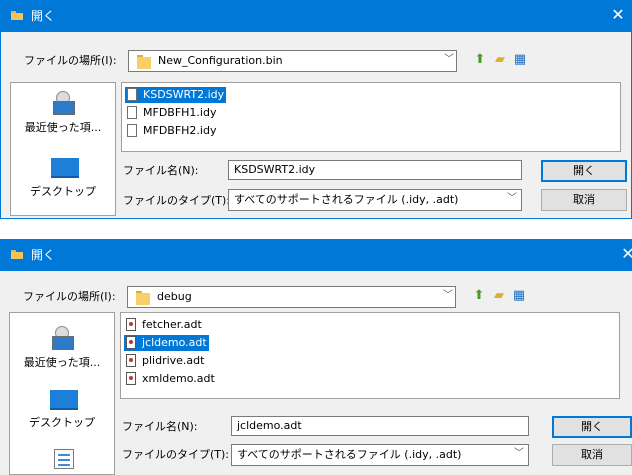 The height and width of the screenshot is (475, 632). Describe the element at coordinates (184, 94) in the screenshot. I see `file-name: KSDSWRT2.idy` at that location.